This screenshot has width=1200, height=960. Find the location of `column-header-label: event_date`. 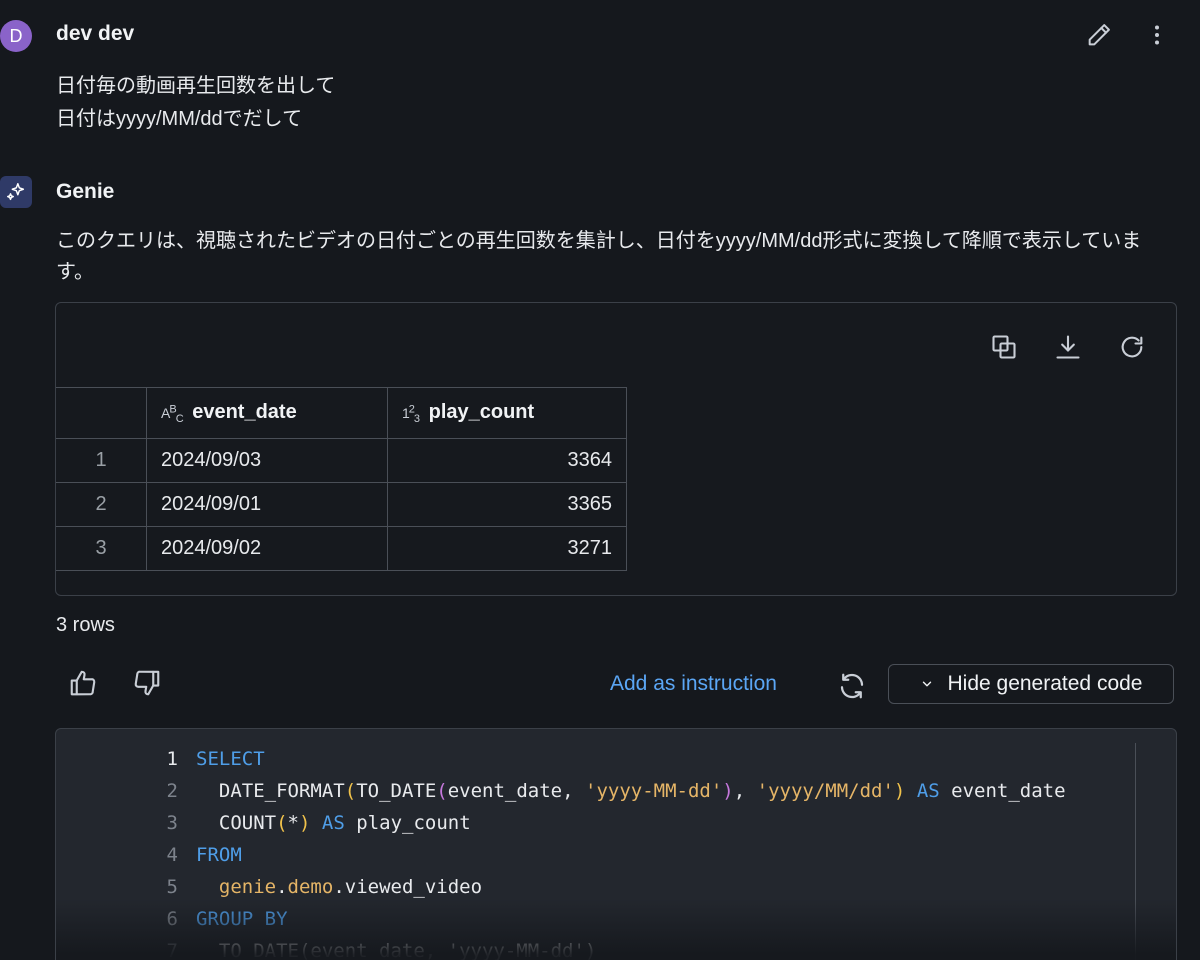

column-header-label: event_date is located at coordinates (244, 412).